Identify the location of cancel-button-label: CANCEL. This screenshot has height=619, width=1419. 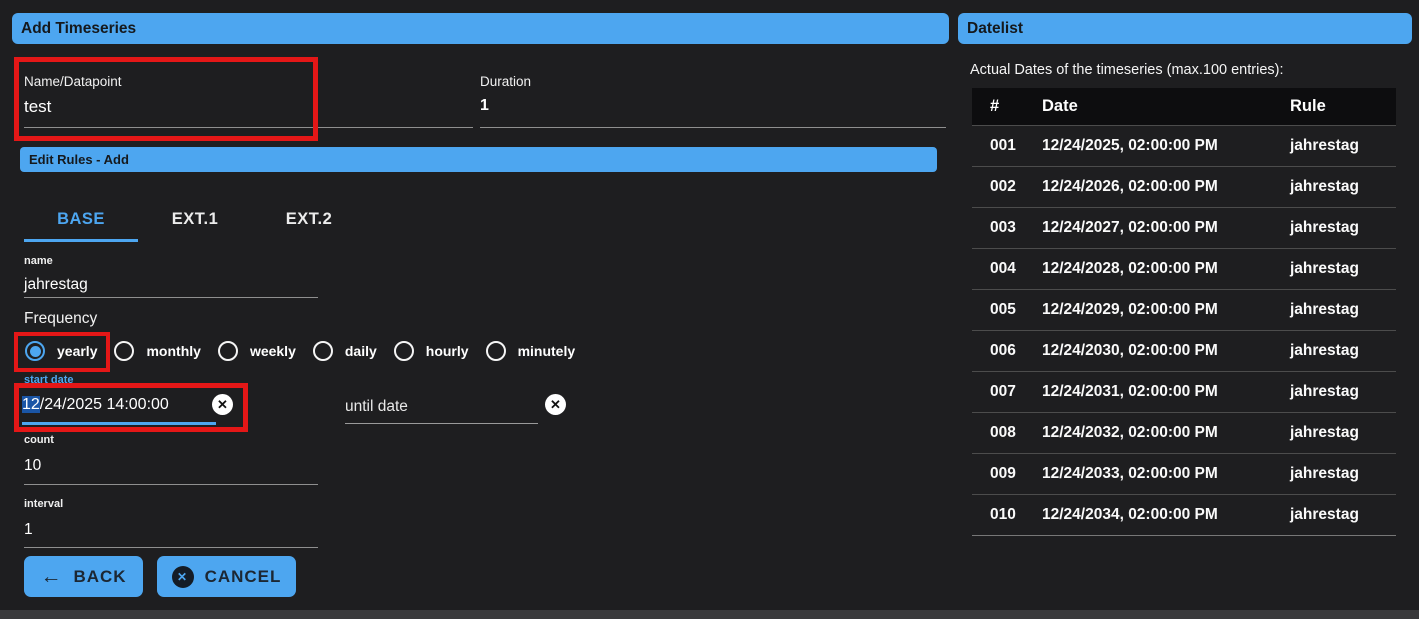
(243, 576).